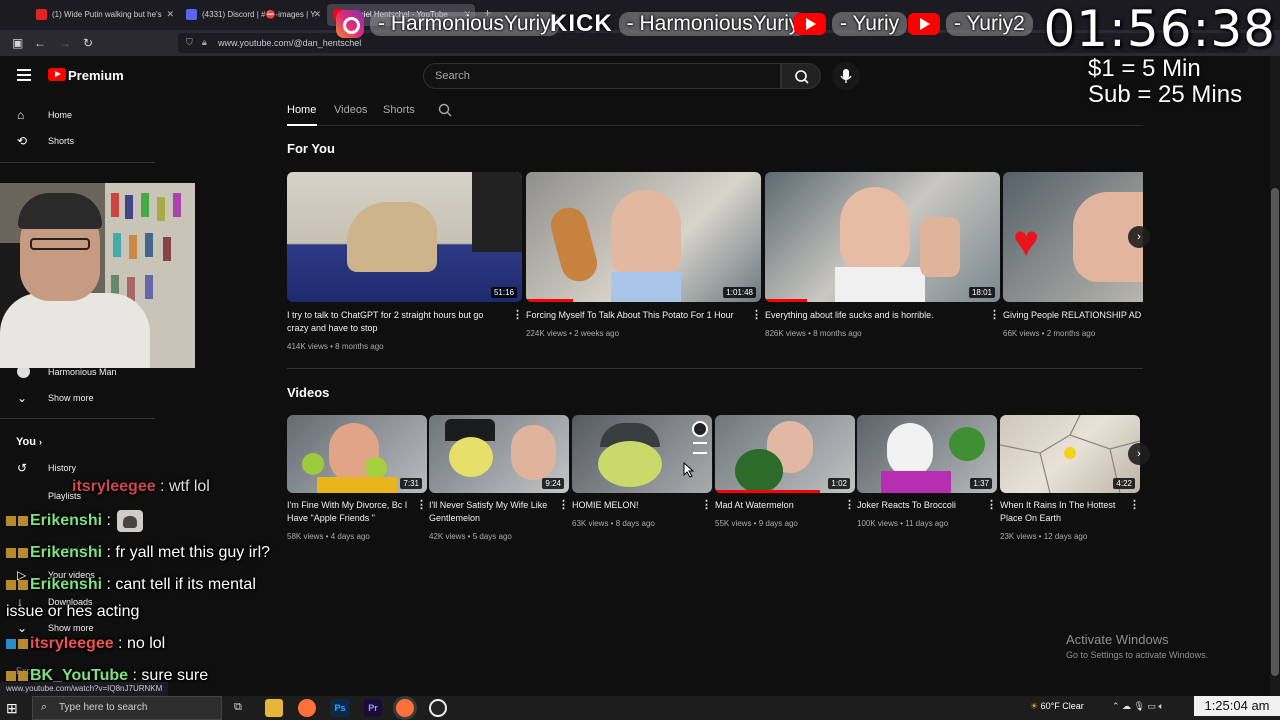 This screenshot has width=1280, height=720. What do you see at coordinates (643, 237) in the screenshot?
I see `video-thumbnail: 1:01:48` at bounding box center [643, 237].